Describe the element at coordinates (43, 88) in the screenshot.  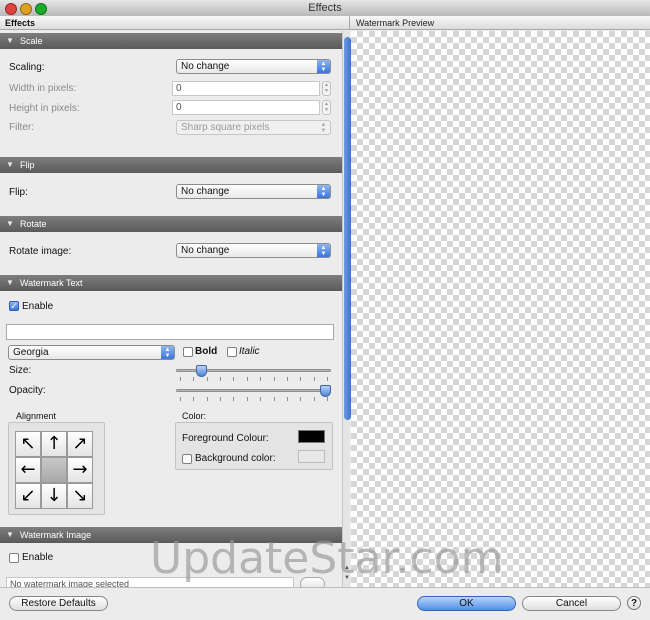
I see `width-label: Width in pixels:` at that location.